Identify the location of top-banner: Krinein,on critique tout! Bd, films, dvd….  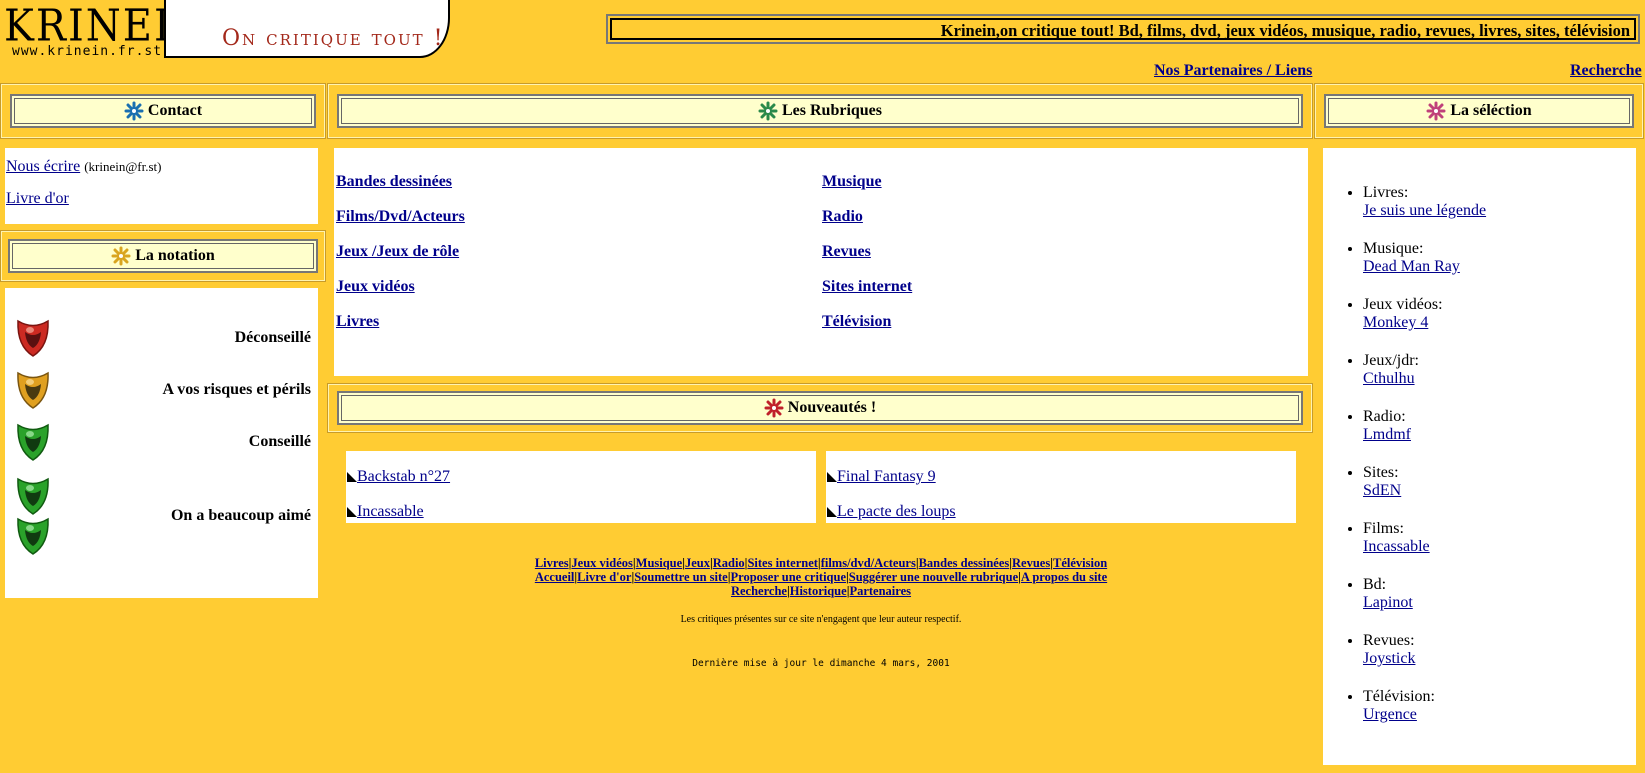
(1123, 29).